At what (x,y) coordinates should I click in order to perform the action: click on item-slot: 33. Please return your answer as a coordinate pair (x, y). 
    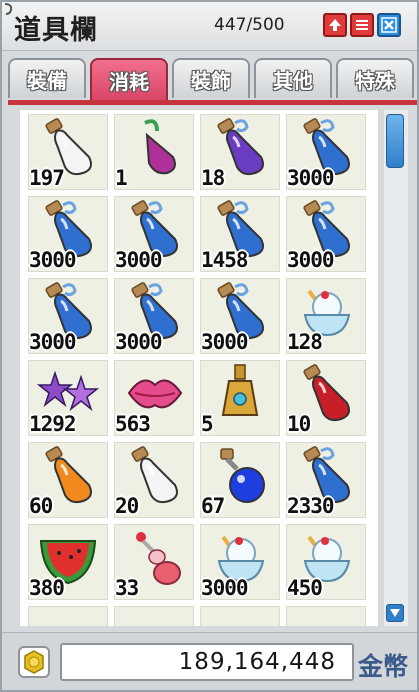
    Looking at the image, I should click on (154, 562).